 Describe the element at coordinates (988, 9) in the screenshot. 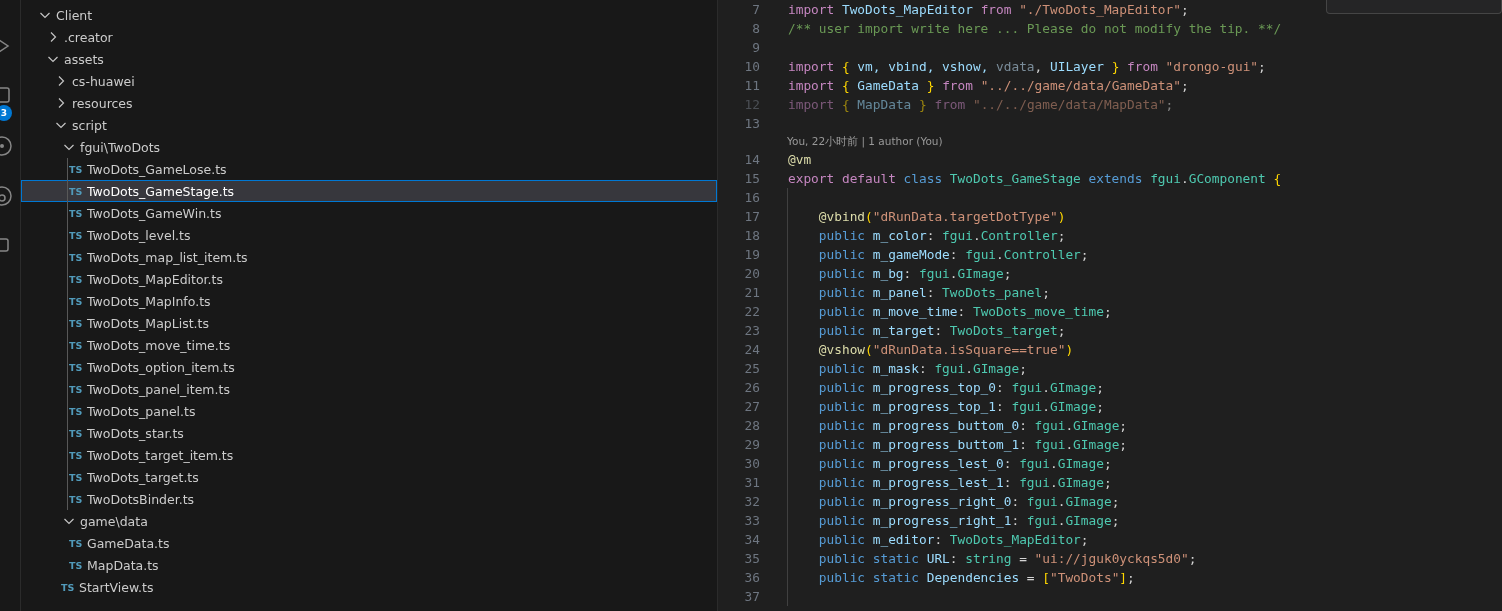

I see `code-line: import TwoDots_MapEditor from "./TwoDots_MapEditor";` at that location.